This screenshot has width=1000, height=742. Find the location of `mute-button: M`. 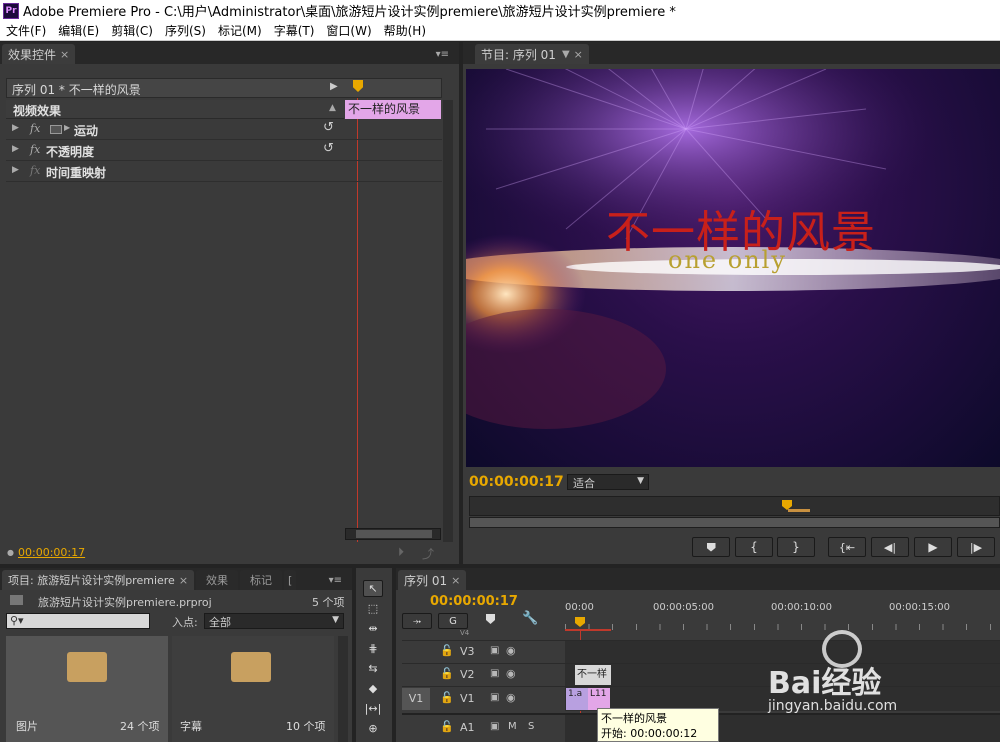

mute-button: M is located at coordinates (512, 726).